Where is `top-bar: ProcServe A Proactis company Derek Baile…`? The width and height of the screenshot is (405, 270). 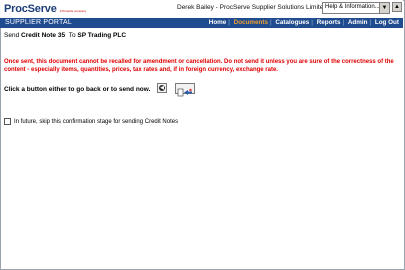
top-bar: ProcServe A Proactis company Derek Baile… is located at coordinates (201, 9).